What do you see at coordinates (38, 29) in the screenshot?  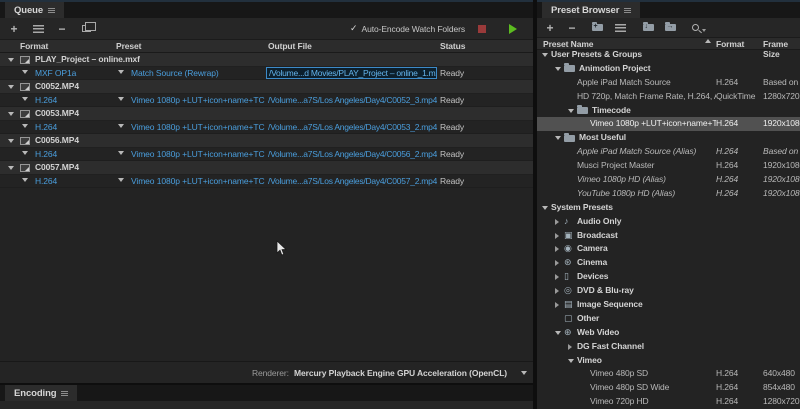 I see `add-output-button` at bounding box center [38, 29].